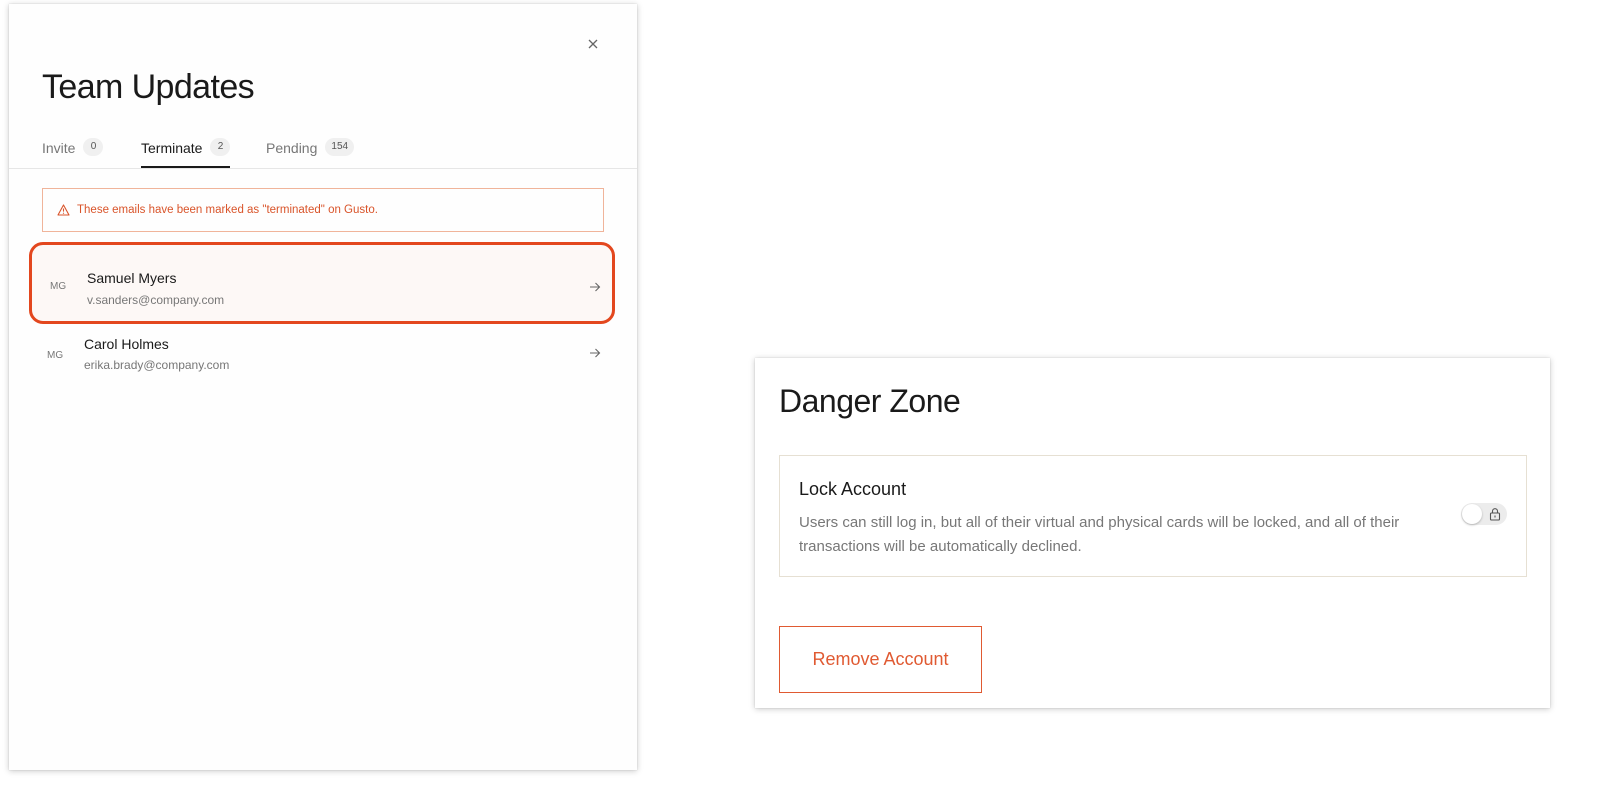  What do you see at coordinates (59, 148) in the screenshot?
I see `tab-label: Invite` at bounding box center [59, 148].